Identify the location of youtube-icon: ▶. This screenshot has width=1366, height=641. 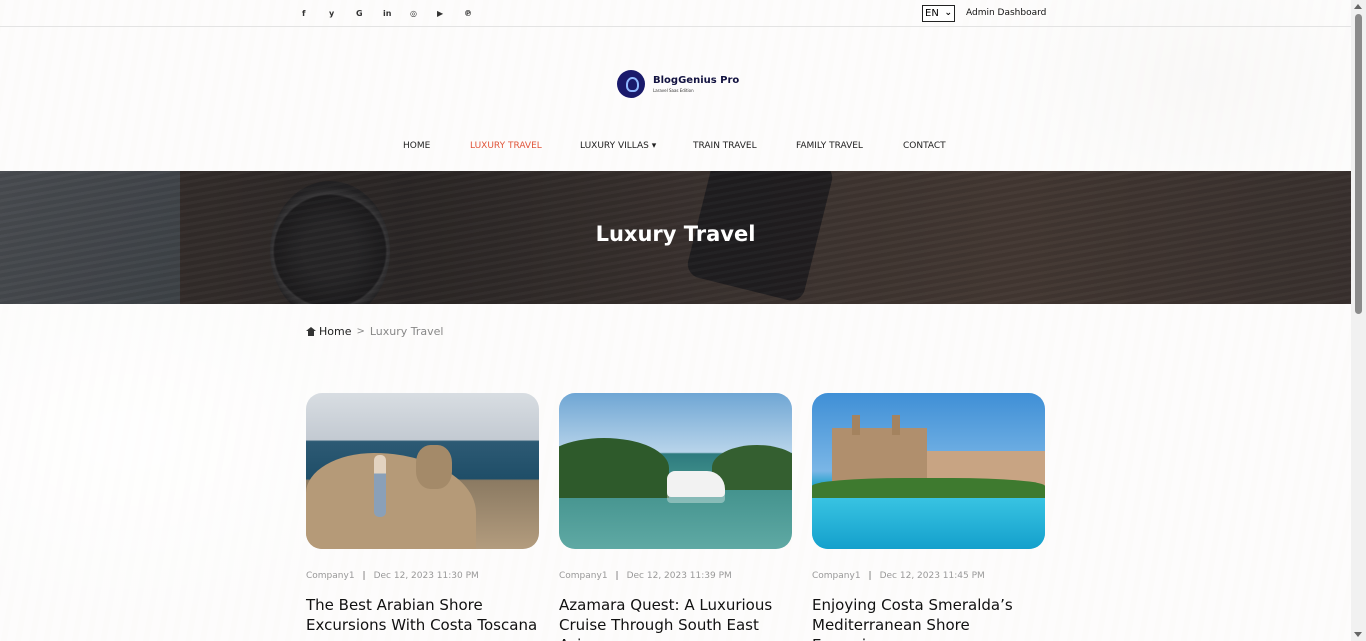
(450, 13).